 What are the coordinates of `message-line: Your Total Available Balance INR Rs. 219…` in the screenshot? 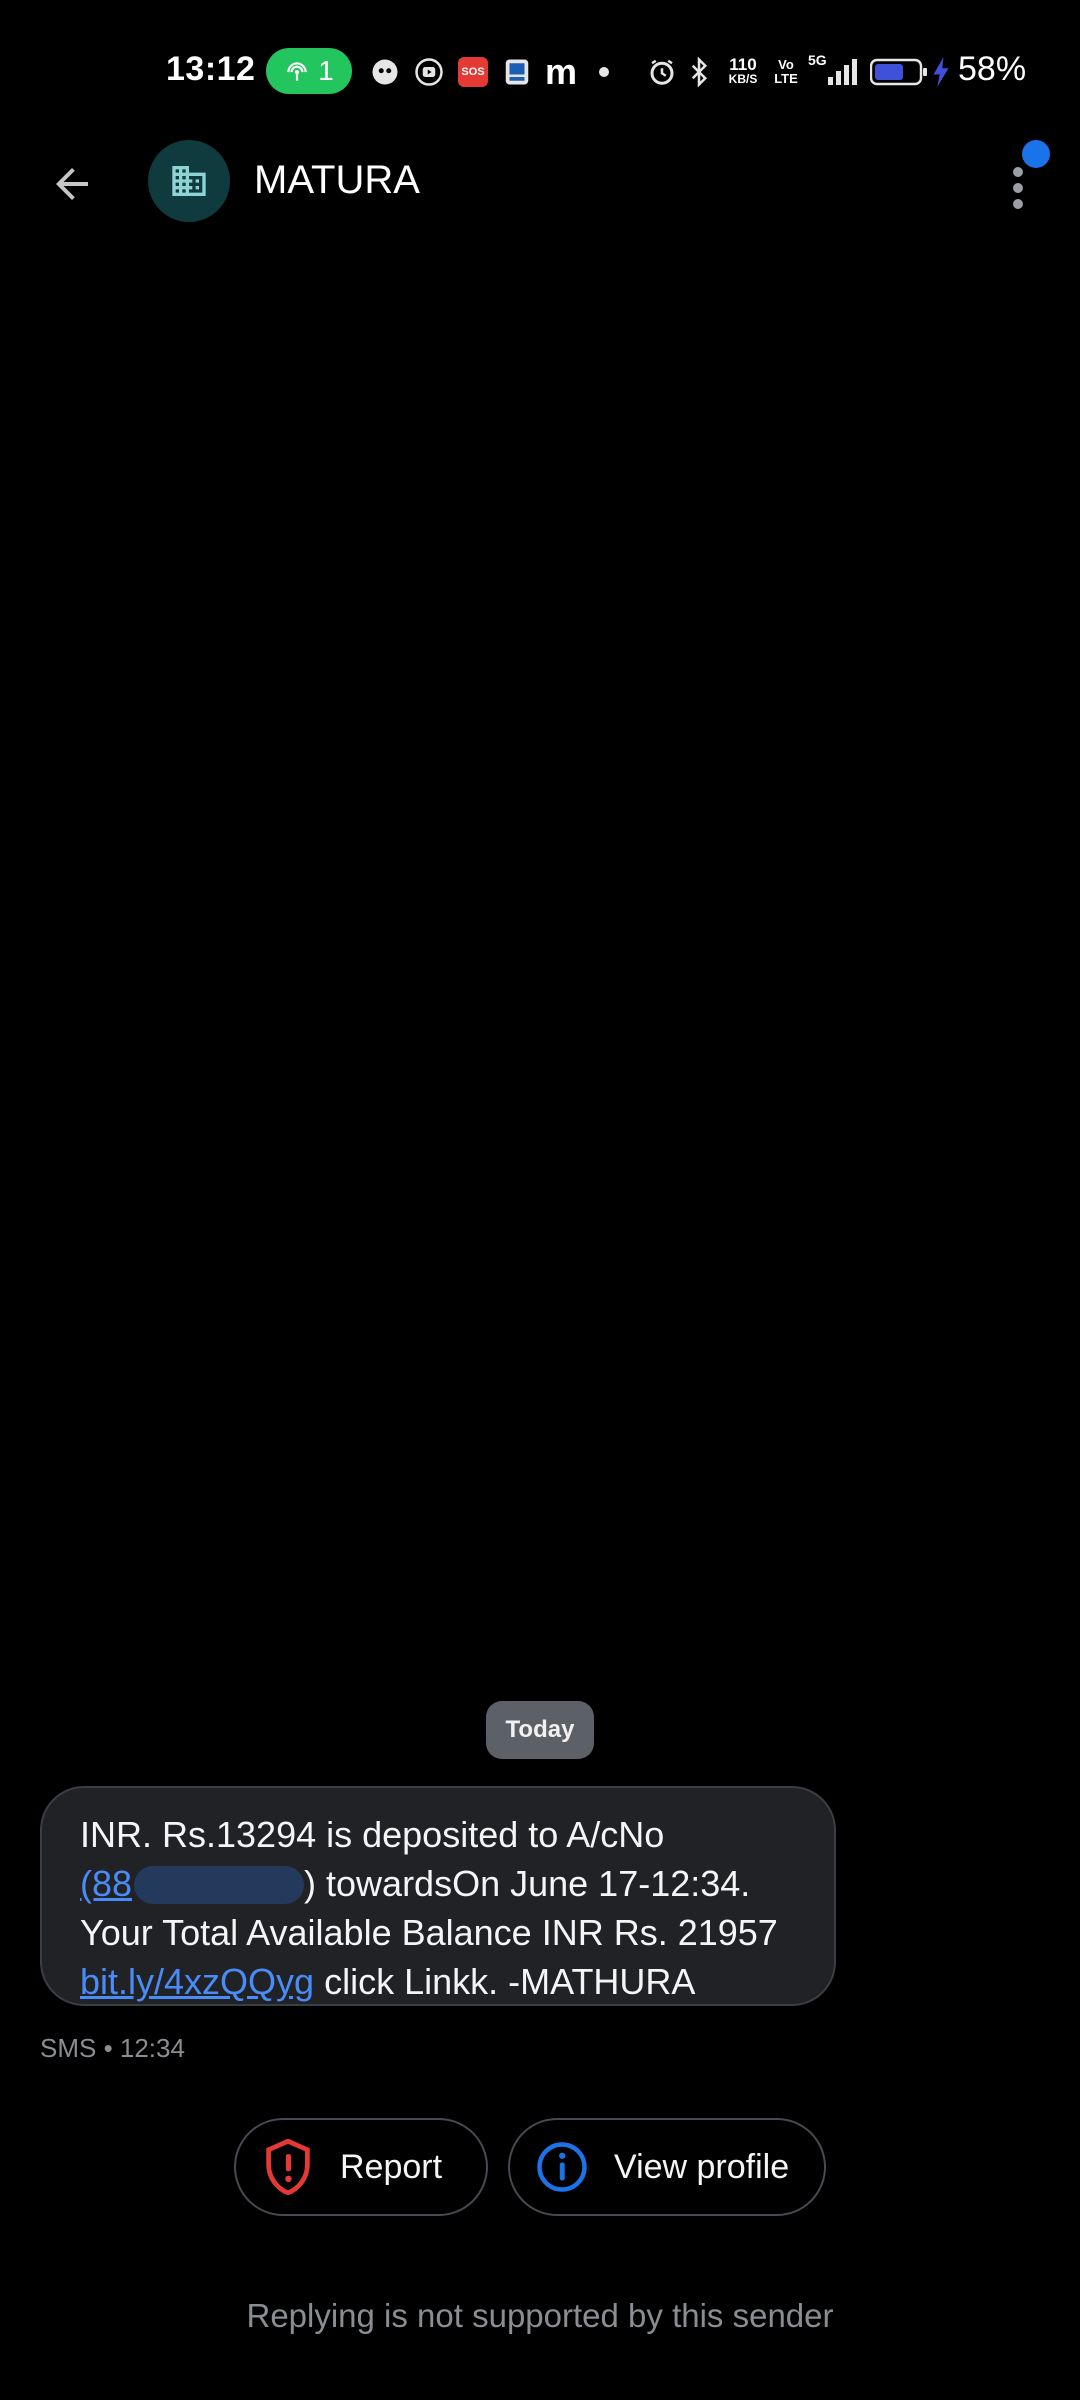 It's located at (429, 1932).